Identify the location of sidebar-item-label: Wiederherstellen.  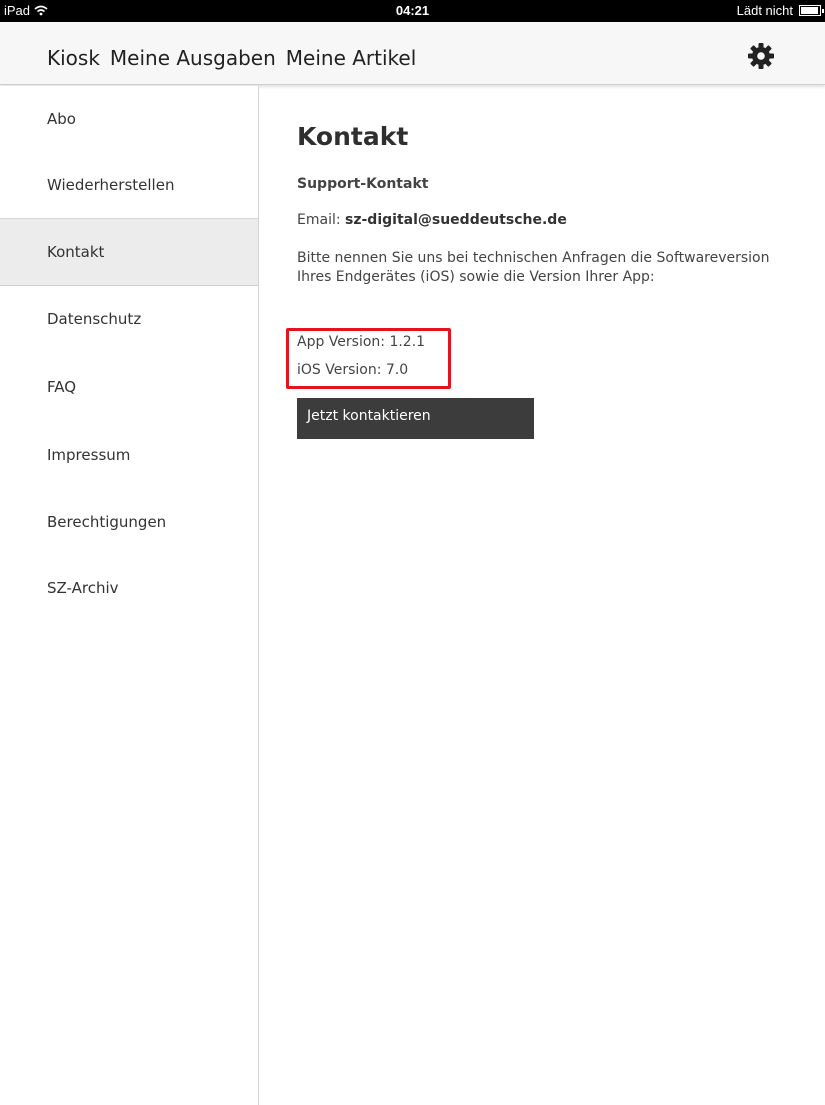
(111, 185).